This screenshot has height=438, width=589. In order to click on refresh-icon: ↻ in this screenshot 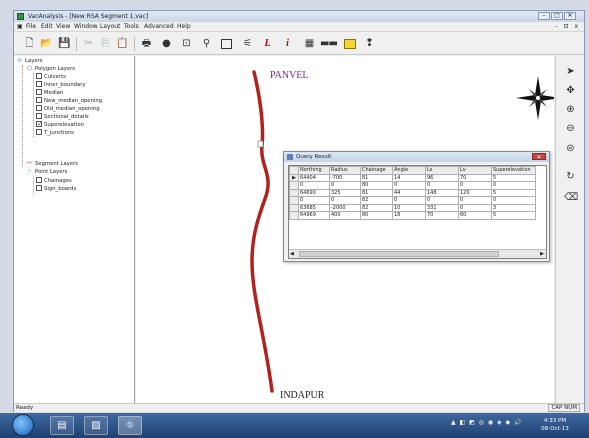, I will do `click(570, 176)`.